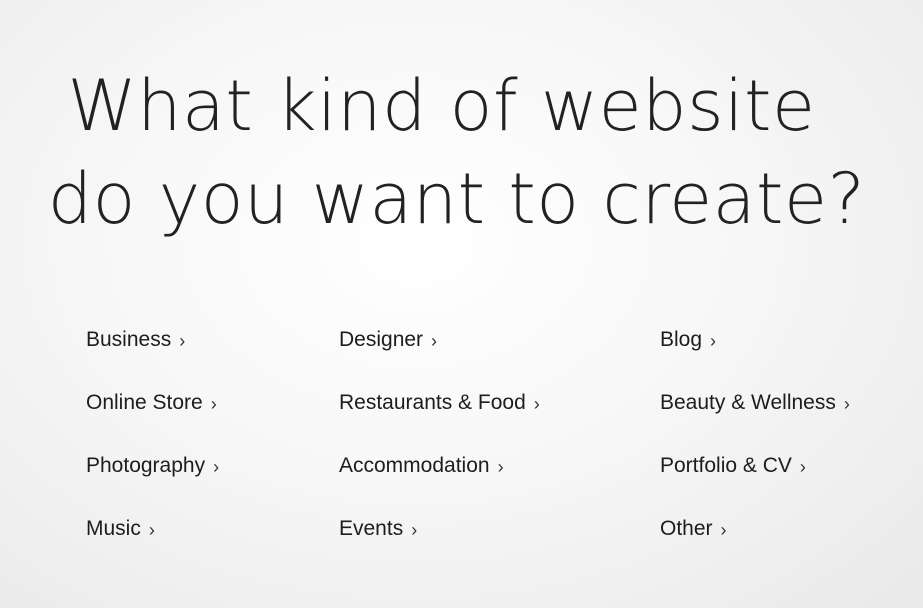  I want to click on category-label: Business, so click(129, 339).